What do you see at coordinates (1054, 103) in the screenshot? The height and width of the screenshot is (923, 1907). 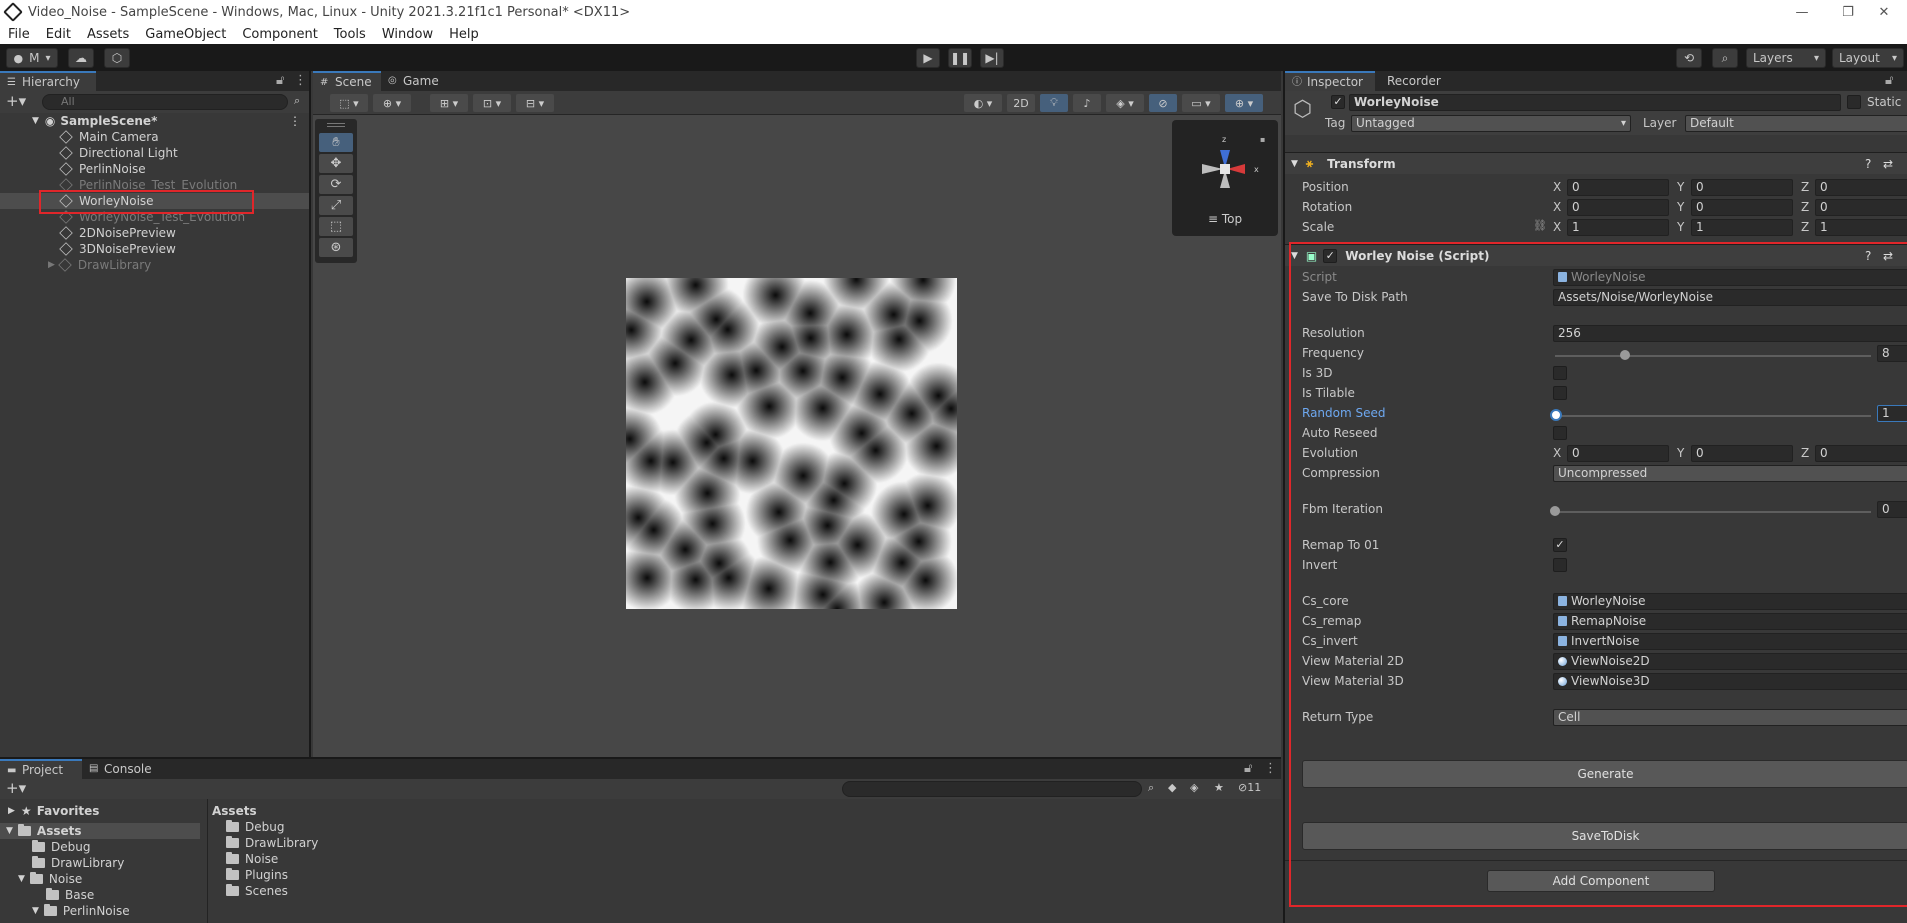 I see `lighting-toggle: 💡︎` at bounding box center [1054, 103].